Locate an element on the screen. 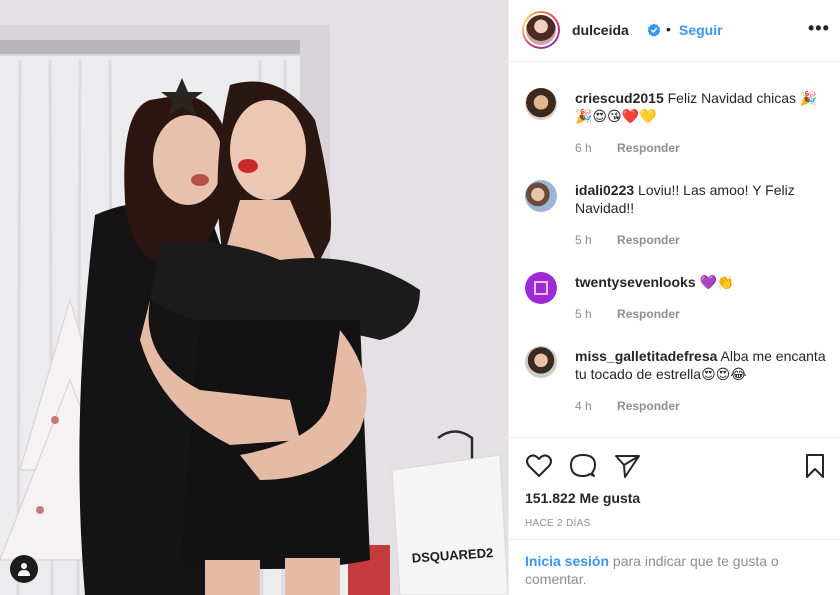  heart-icon is located at coordinates (539, 466).